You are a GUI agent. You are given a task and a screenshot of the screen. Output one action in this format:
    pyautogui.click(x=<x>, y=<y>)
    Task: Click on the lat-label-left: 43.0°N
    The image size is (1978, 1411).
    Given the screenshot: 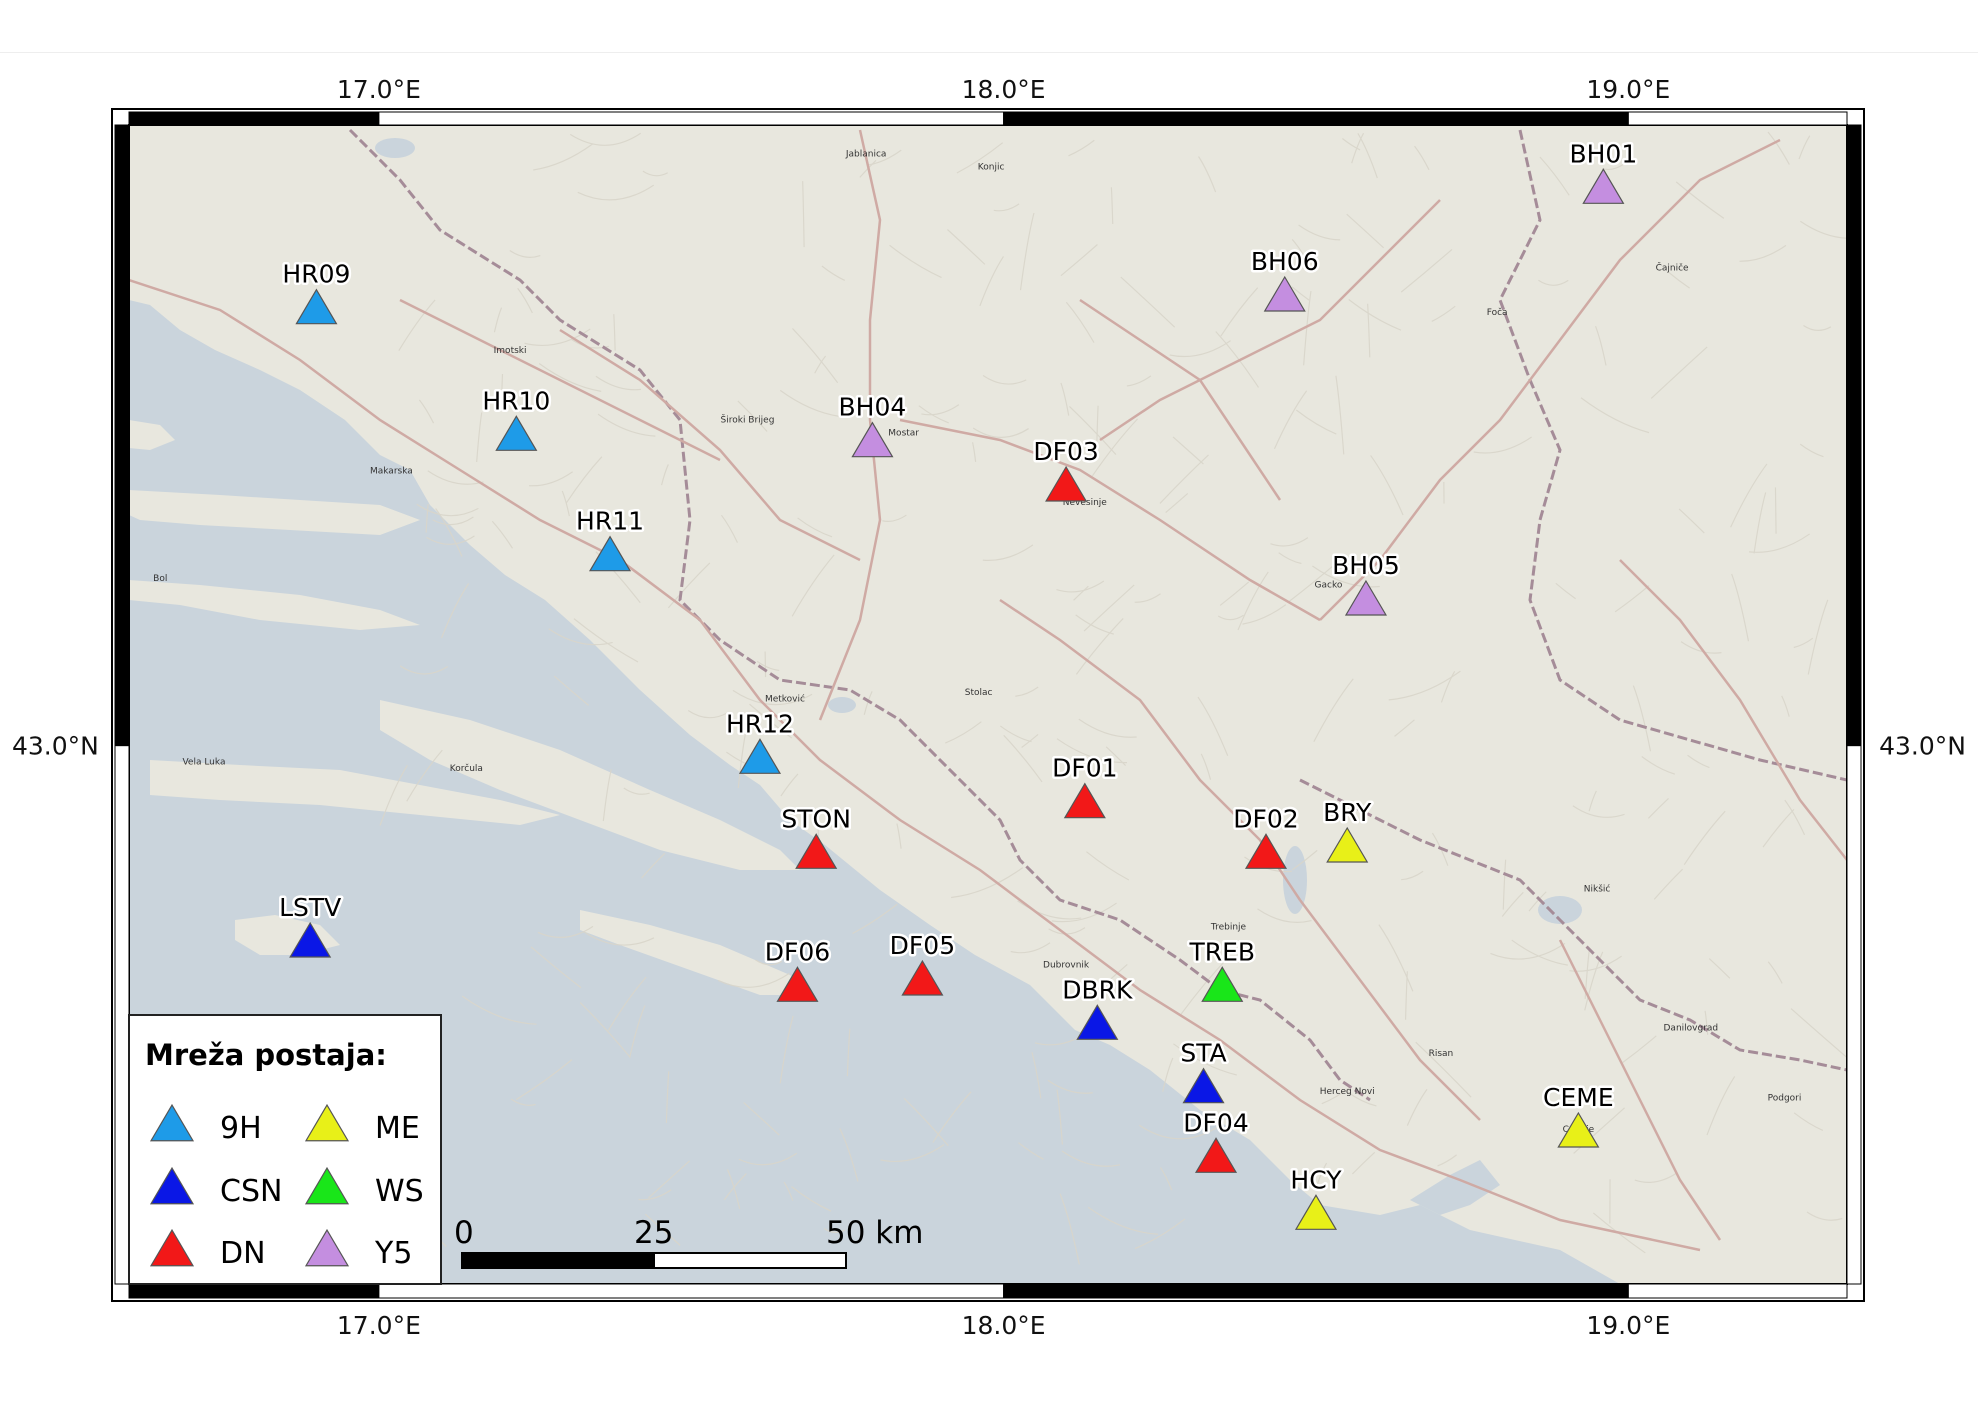 What is the action you would take?
    pyautogui.click(x=55, y=746)
    